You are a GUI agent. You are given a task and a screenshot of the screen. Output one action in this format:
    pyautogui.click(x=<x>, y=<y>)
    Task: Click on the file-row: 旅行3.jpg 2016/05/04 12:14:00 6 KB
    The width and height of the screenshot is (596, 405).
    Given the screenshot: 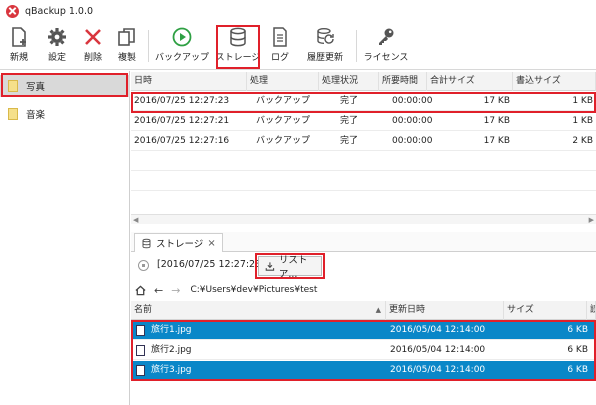 What is the action you would take?
    pyautogui.click(x=363, y=370)
    